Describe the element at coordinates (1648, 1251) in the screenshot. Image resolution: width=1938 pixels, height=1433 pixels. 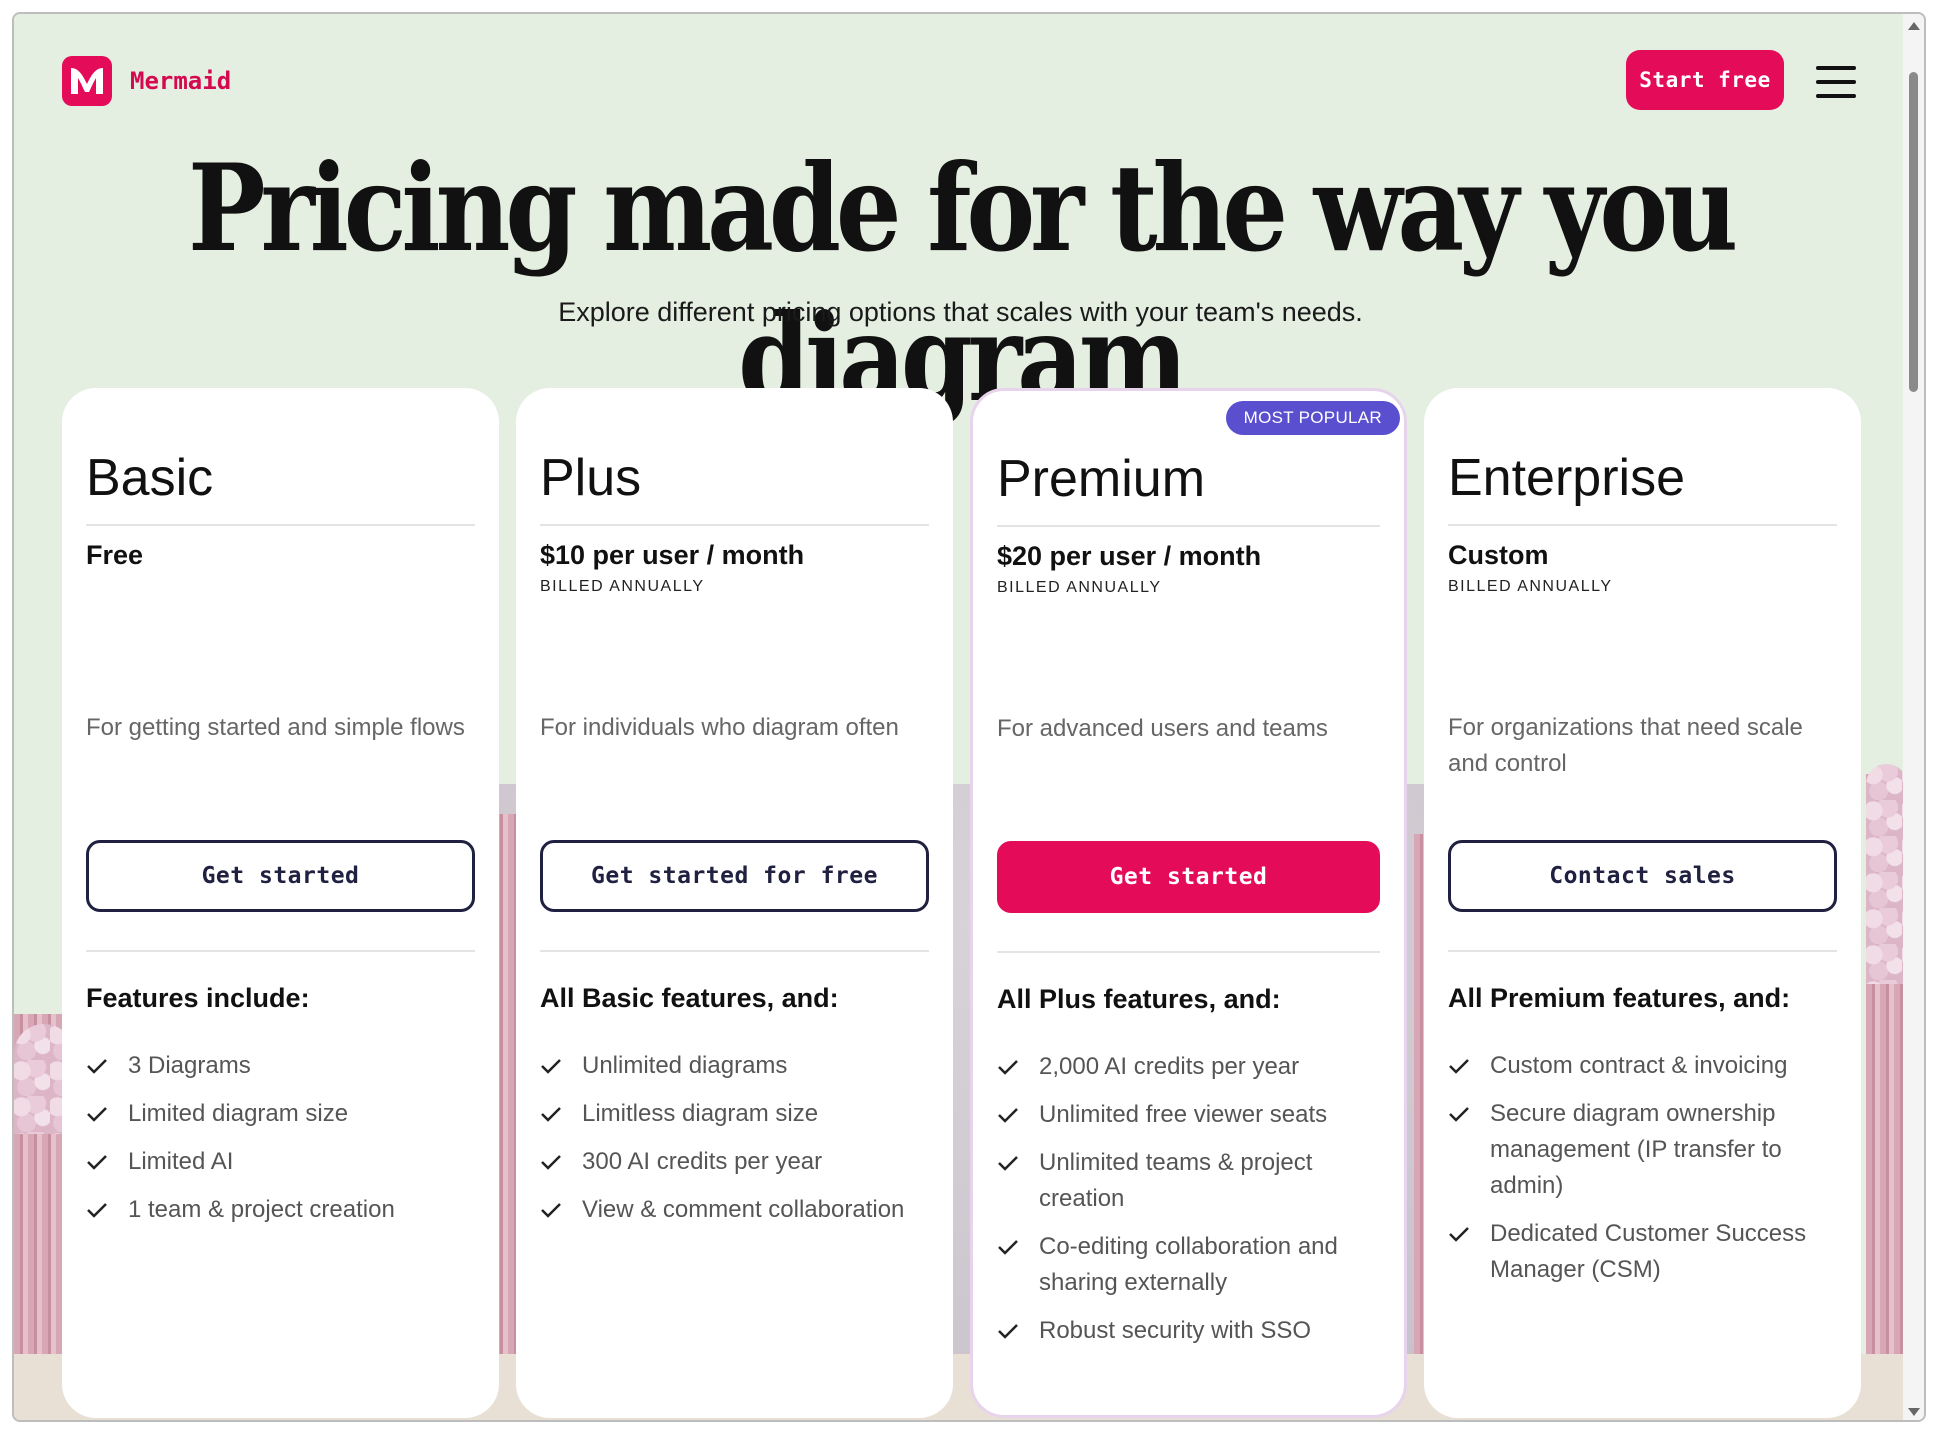
I see `feature-text: Dedicated Customer Success Manager (CSM)` at that location.